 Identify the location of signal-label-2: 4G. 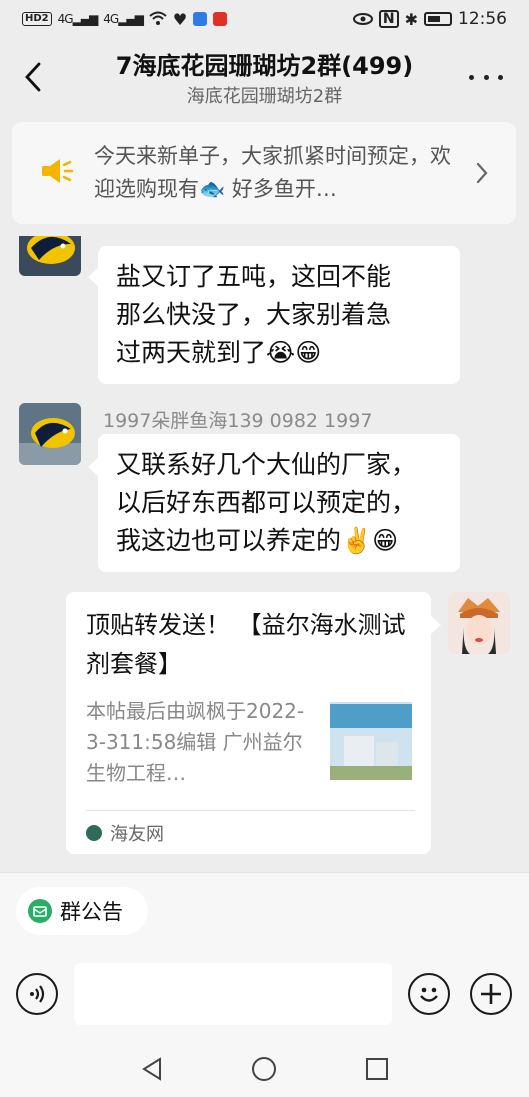
(111, 19).